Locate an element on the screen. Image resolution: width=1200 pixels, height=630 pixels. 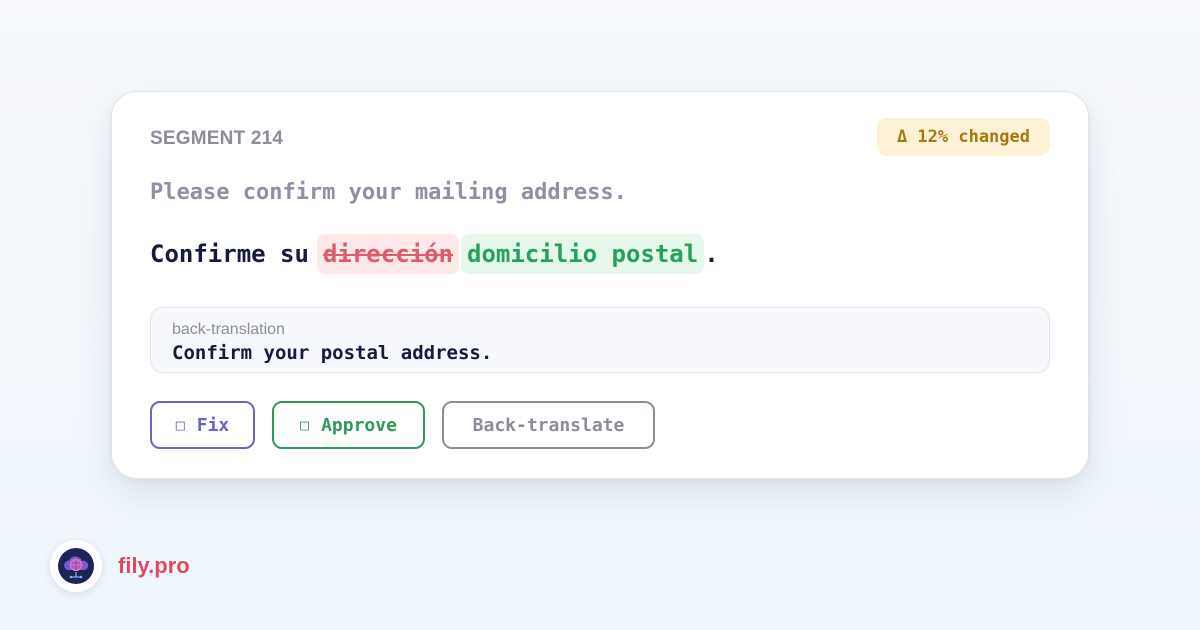
back-translate-button-label: Back-translate is located at coordinates (548, 425).